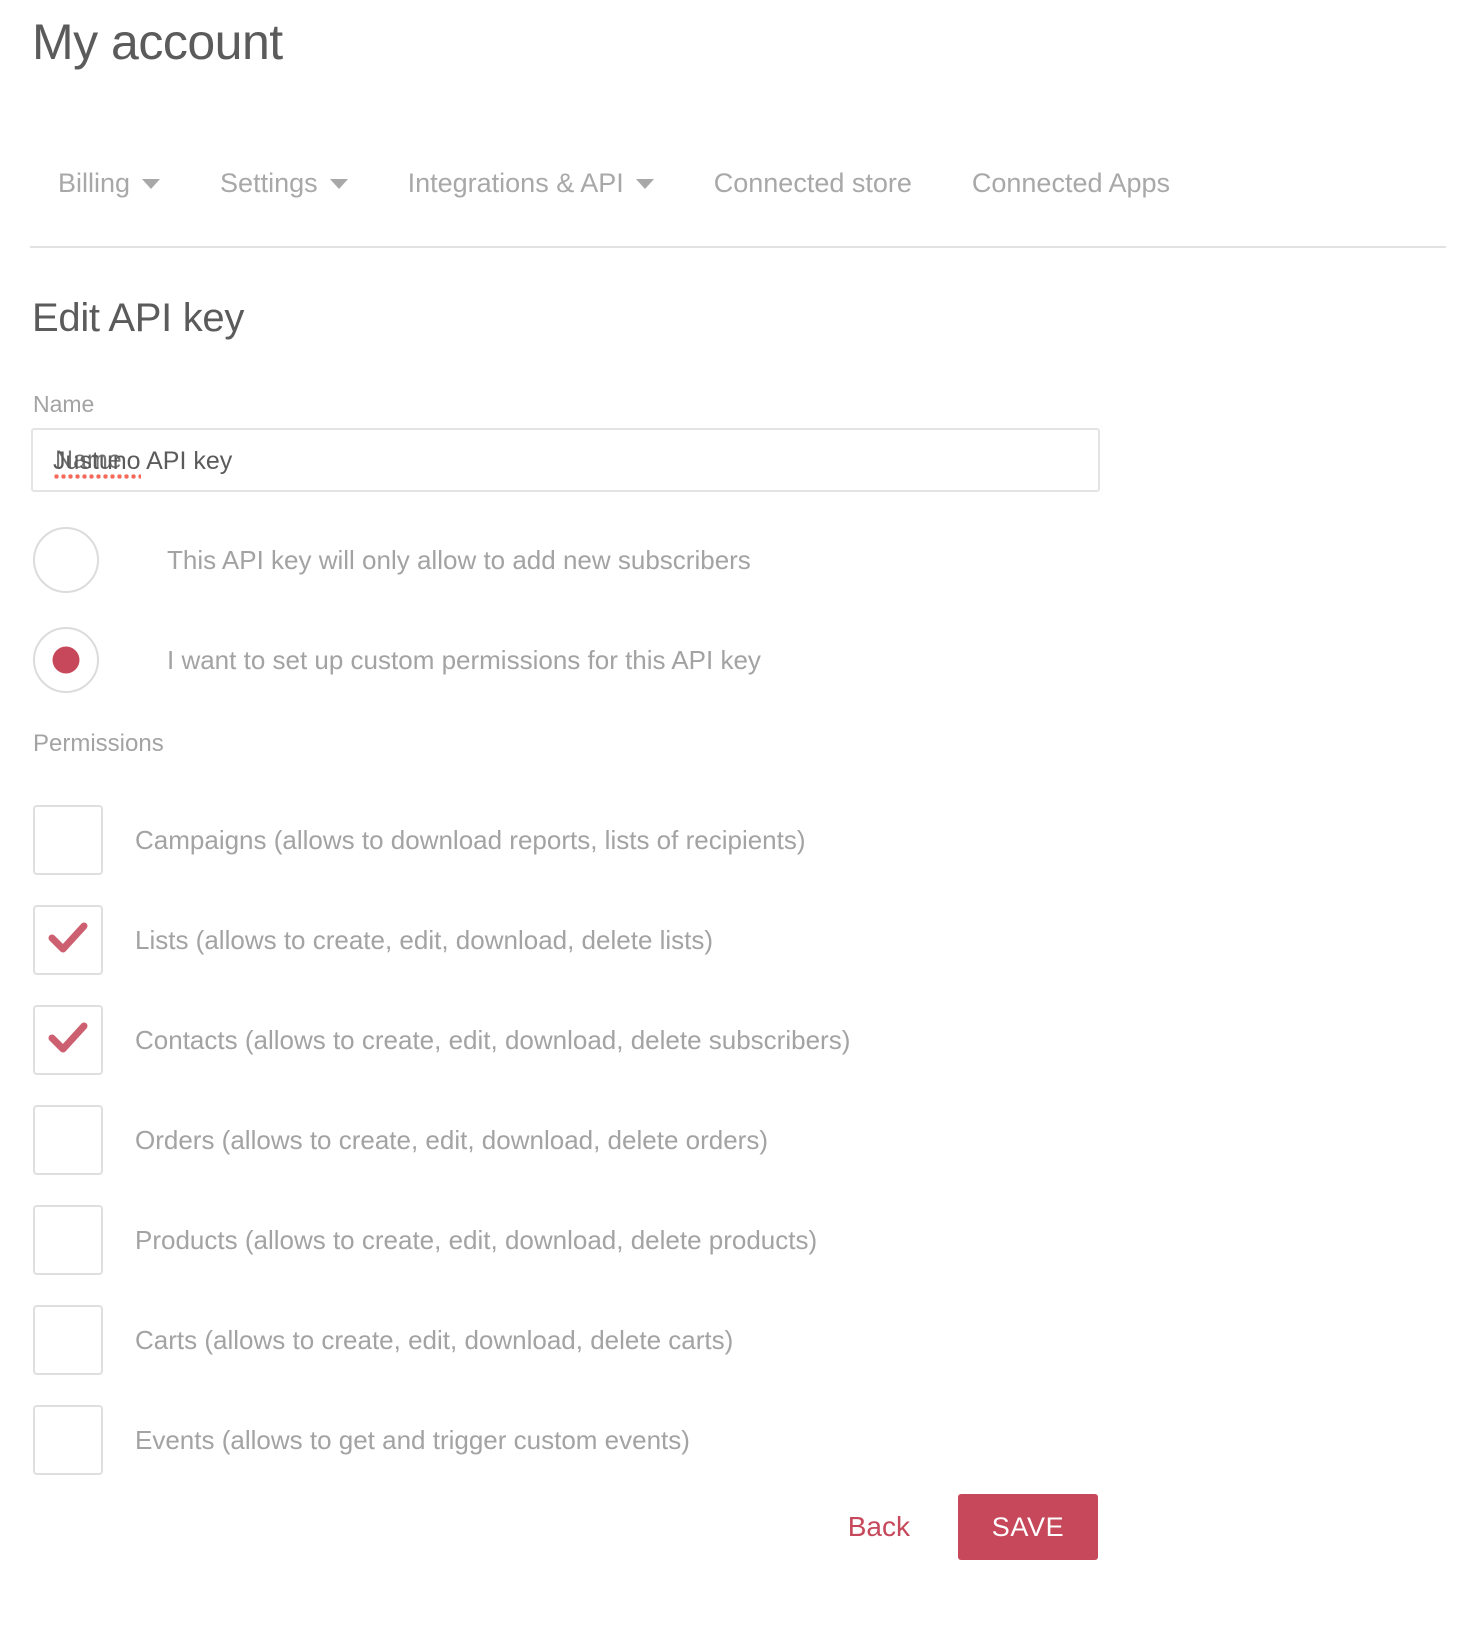  I want to click on tab-integrations-api: Integrations & API, so click(531, 183).